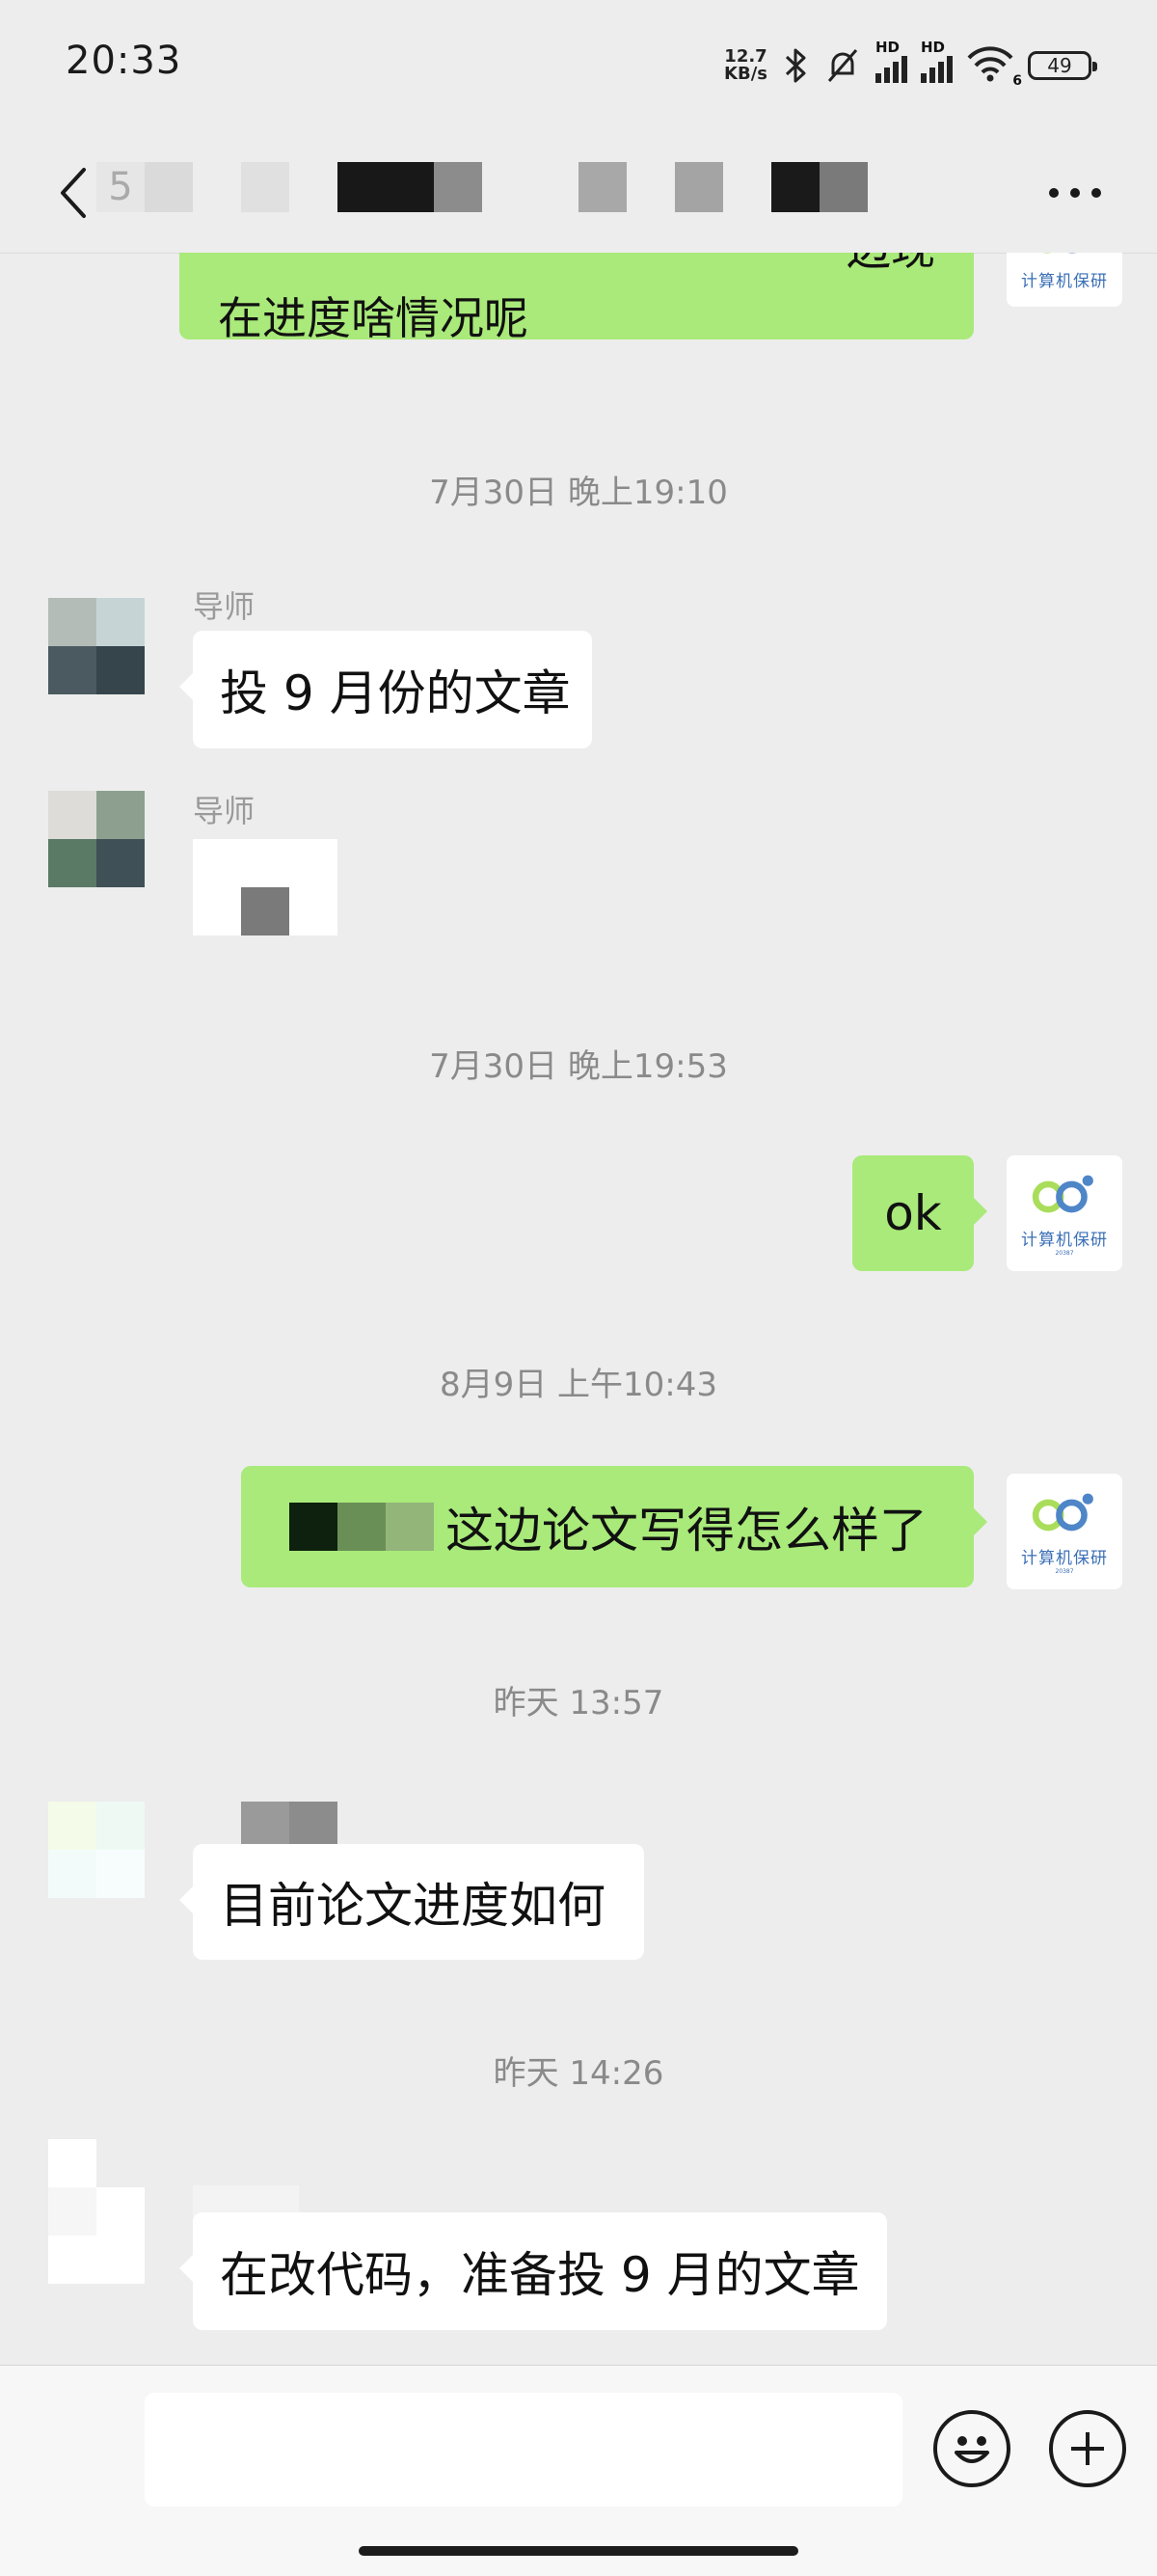 The image size is (1157, 2576). Describe the element at coordinates (910, 64) in the screenshot. I see `status-icons: 12.7 KB/s HD HD 6 49` at that location.